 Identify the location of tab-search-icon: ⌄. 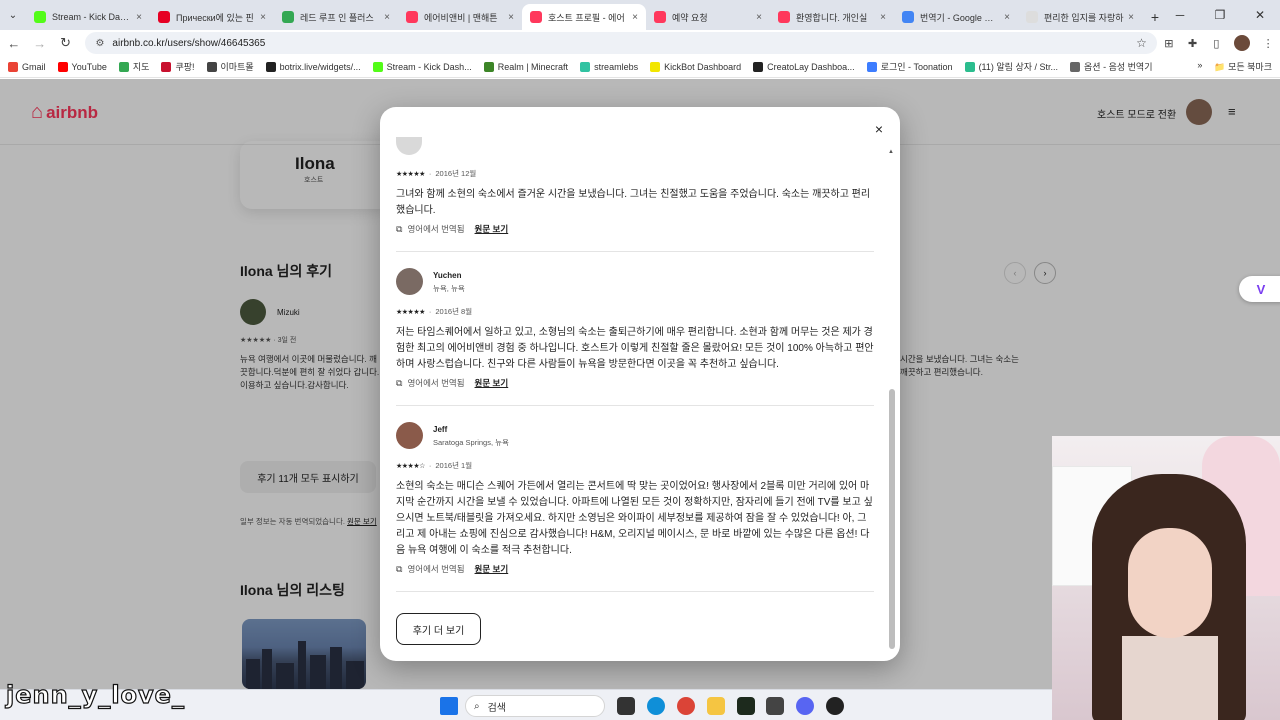
(13, 15).